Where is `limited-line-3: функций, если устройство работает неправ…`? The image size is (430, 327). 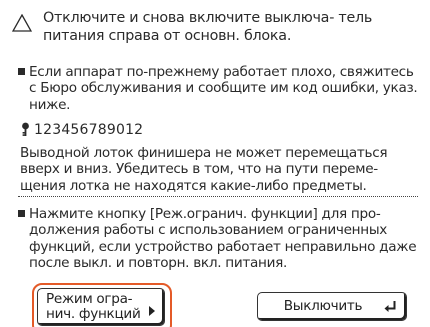 limited-line-3: функций, если устройство работает неправ… is located at coordinates (223, 246).